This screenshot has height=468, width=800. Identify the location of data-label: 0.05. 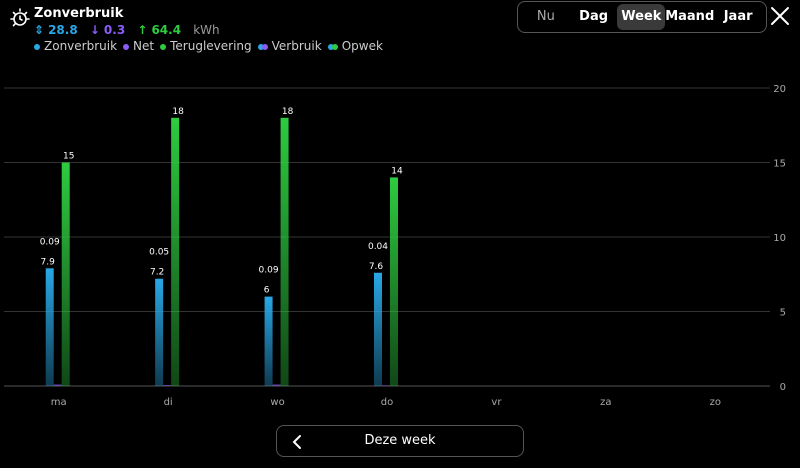
(159, 253).